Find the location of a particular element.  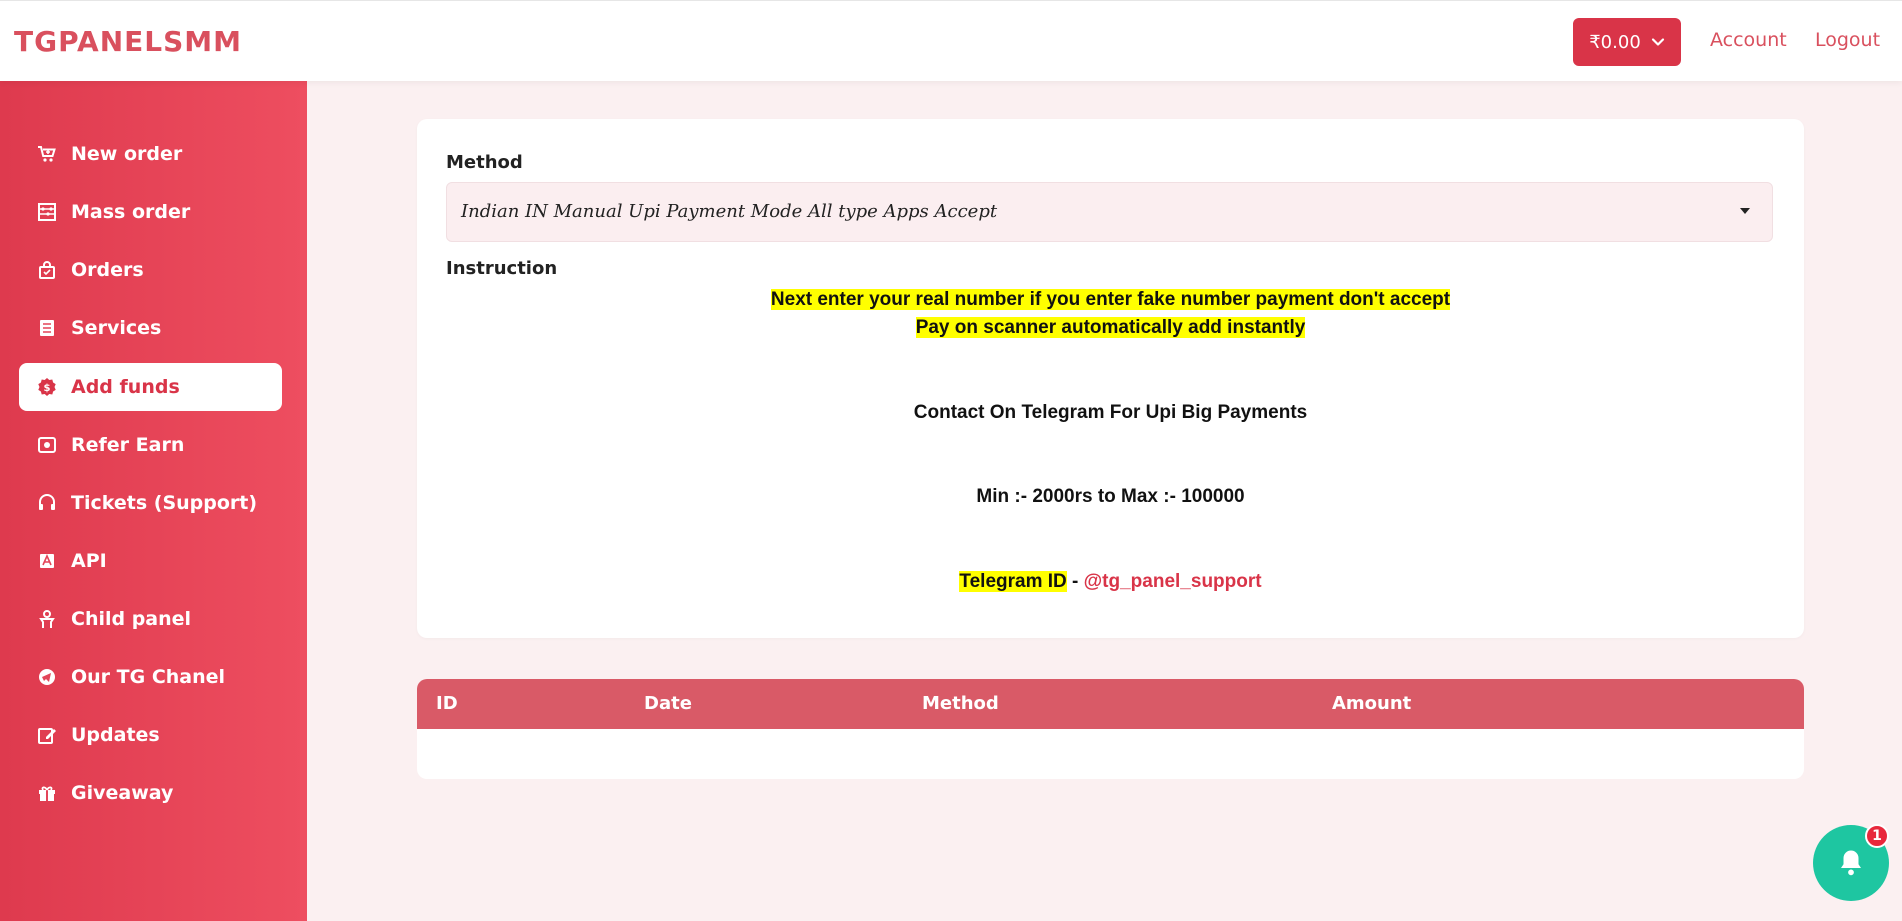

limits-line: Min :- 2000rs to Max :- 100000 is located at coordinates (1110, 496).